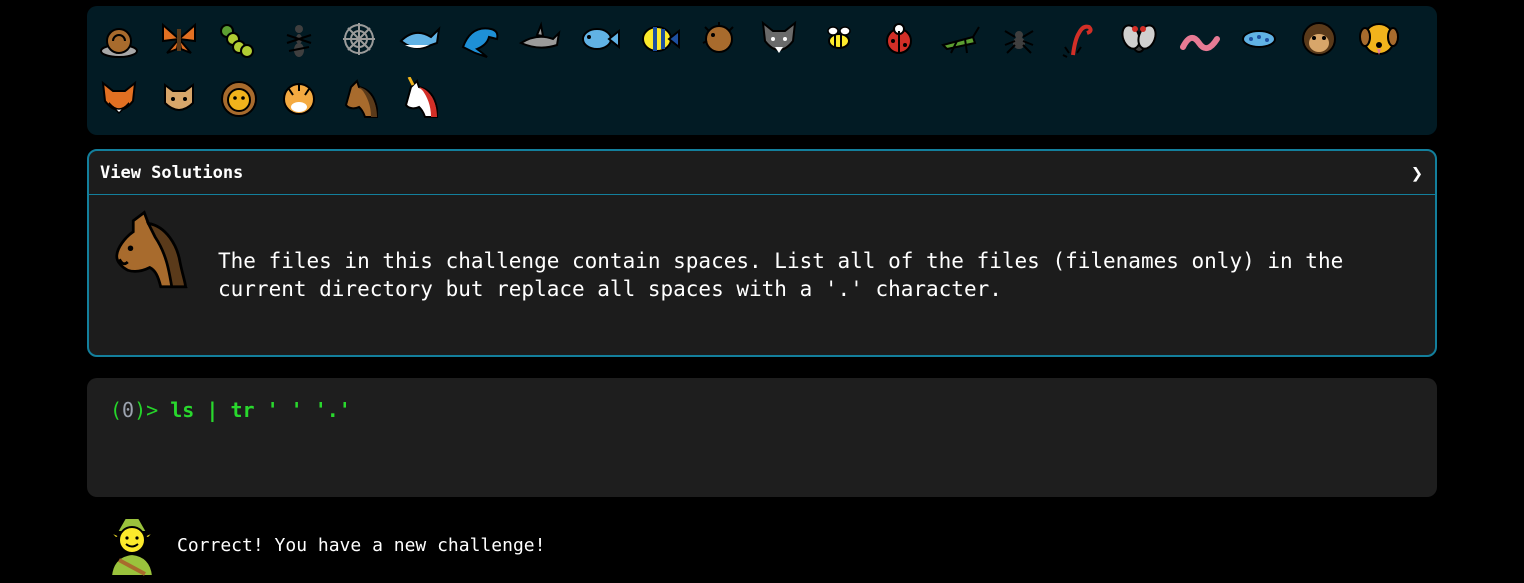 The image size is (1524, 583). I want to click on feedback: Correct! You have a new challenge!, so click(326, 545).